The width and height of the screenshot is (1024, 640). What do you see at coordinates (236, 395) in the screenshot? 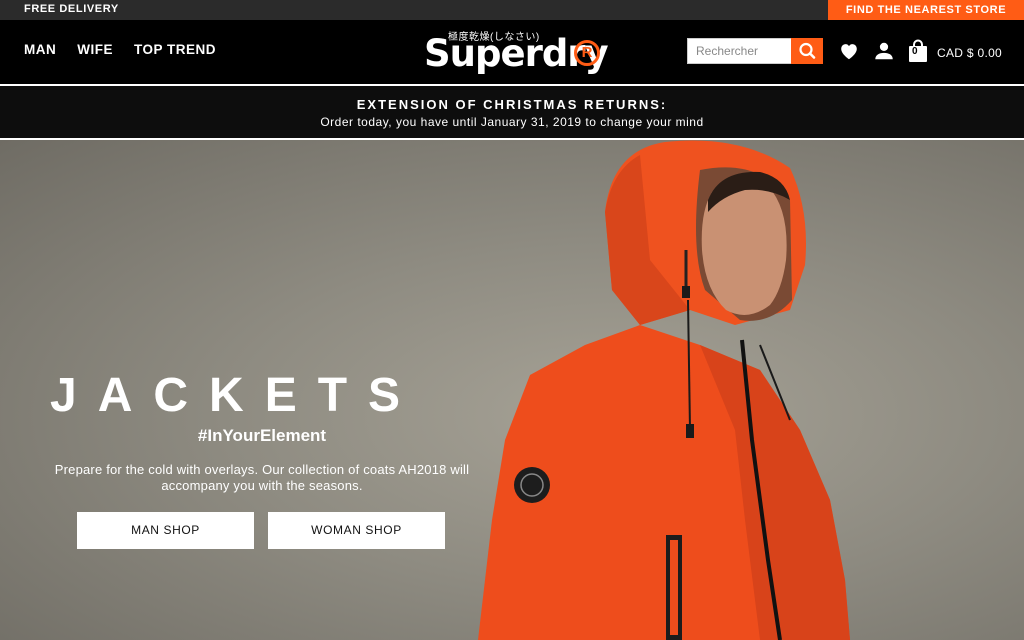
I see `hero-headline: JACKETS` at bounding box center [236, 395].